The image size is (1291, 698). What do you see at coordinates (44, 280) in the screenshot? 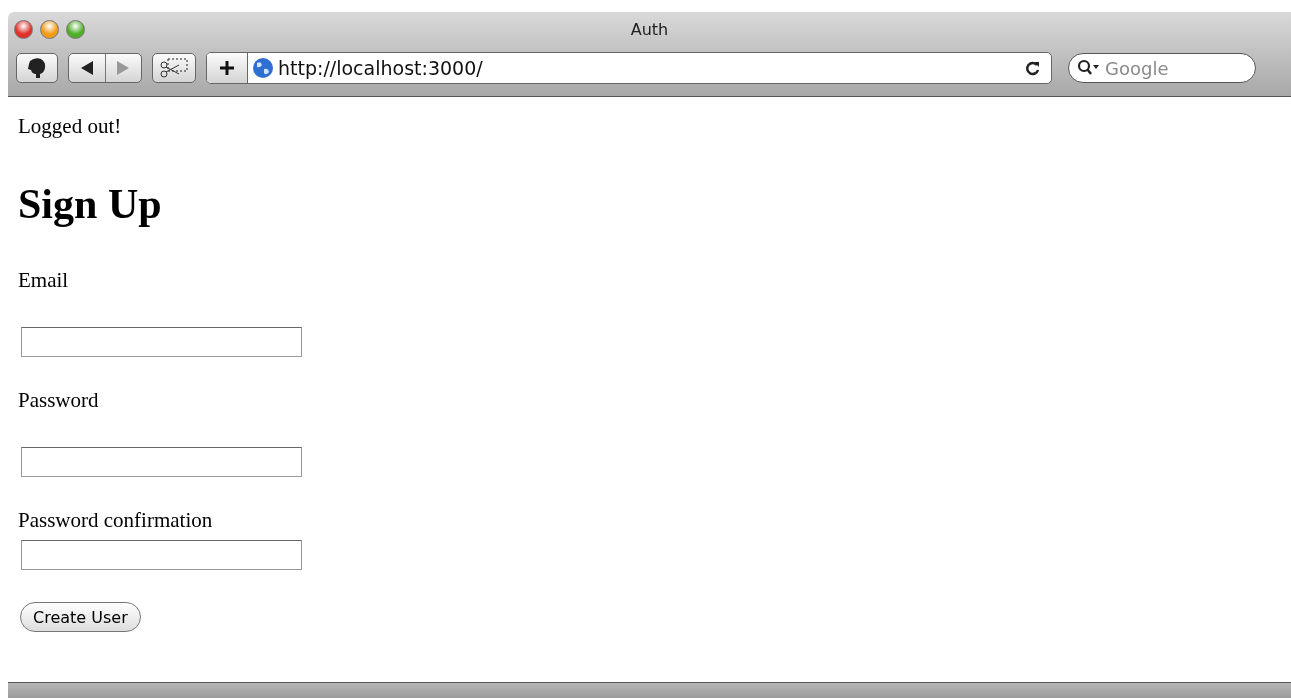
I see `field-label: Email` at bounding box center [44, 280].